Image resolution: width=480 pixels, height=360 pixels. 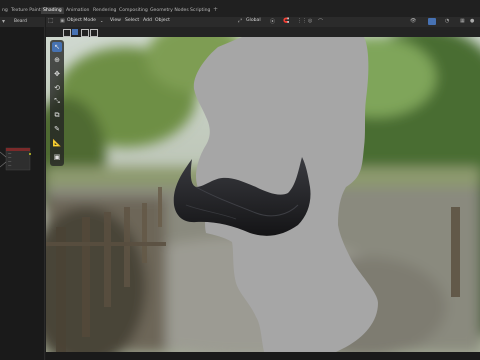 What do you see at coordinates (10, 165) in the screenshot?
I see `node-socket-label: —` at bounding box center [10, 165].